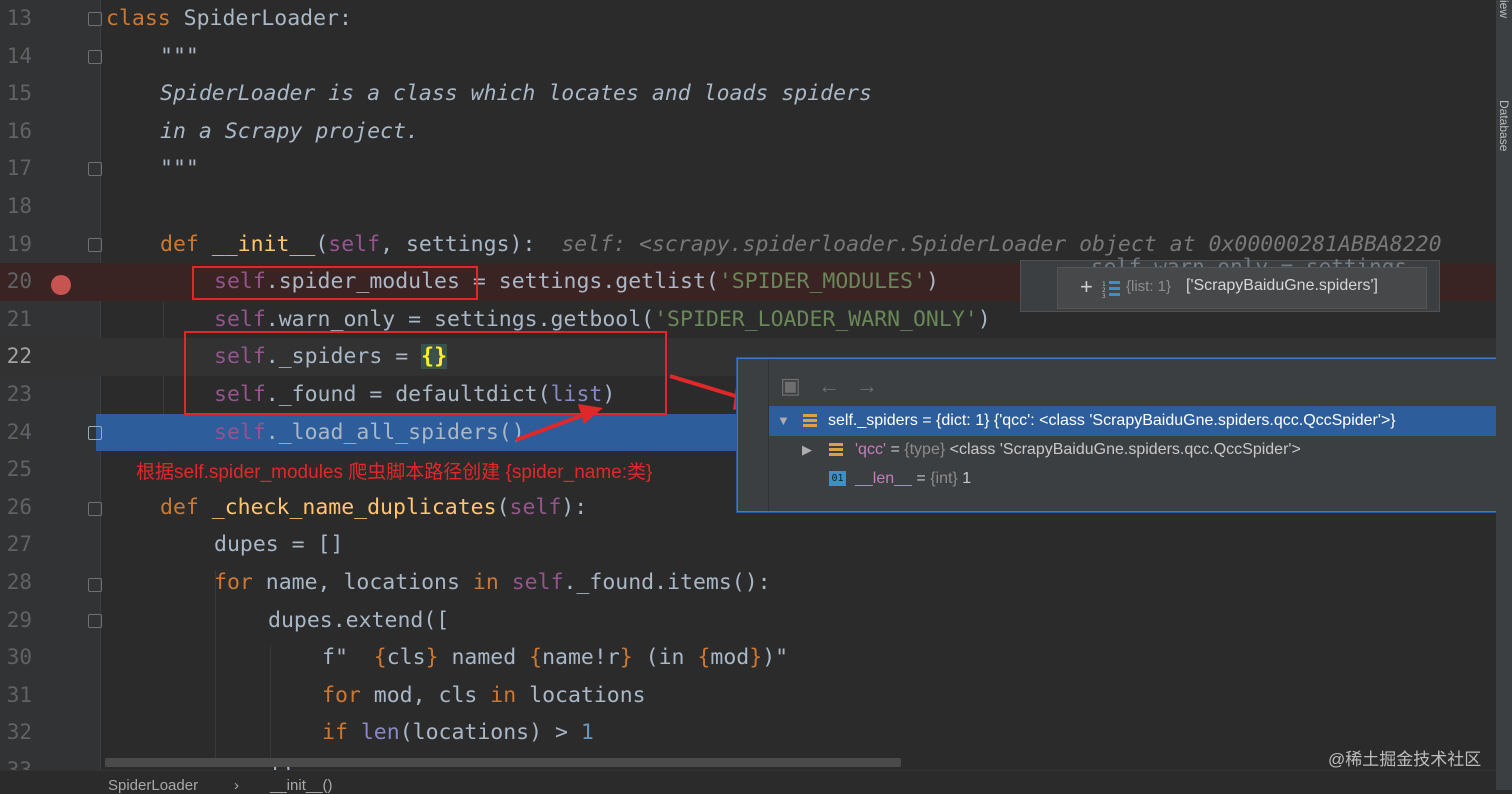 This screenshot has width=1512, height=794. I want to click on back-icon: ←, so click(829, 386).